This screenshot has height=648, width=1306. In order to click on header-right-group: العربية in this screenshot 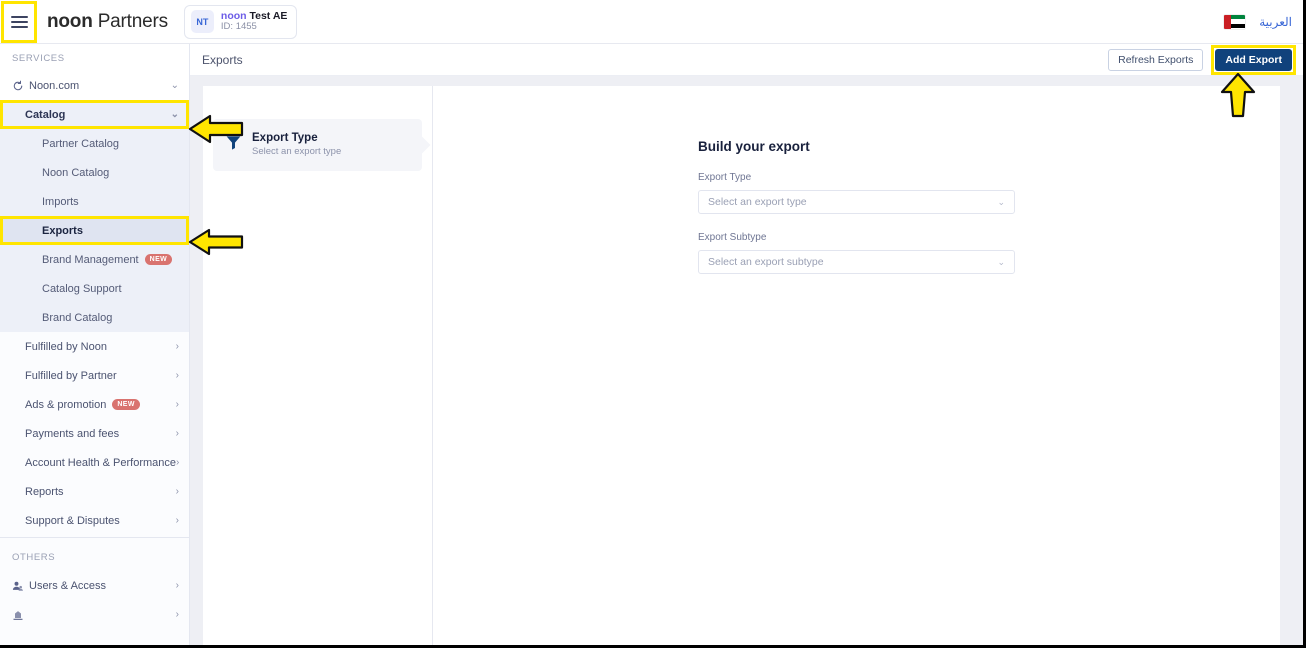, I will do `click(1263, 21)`.